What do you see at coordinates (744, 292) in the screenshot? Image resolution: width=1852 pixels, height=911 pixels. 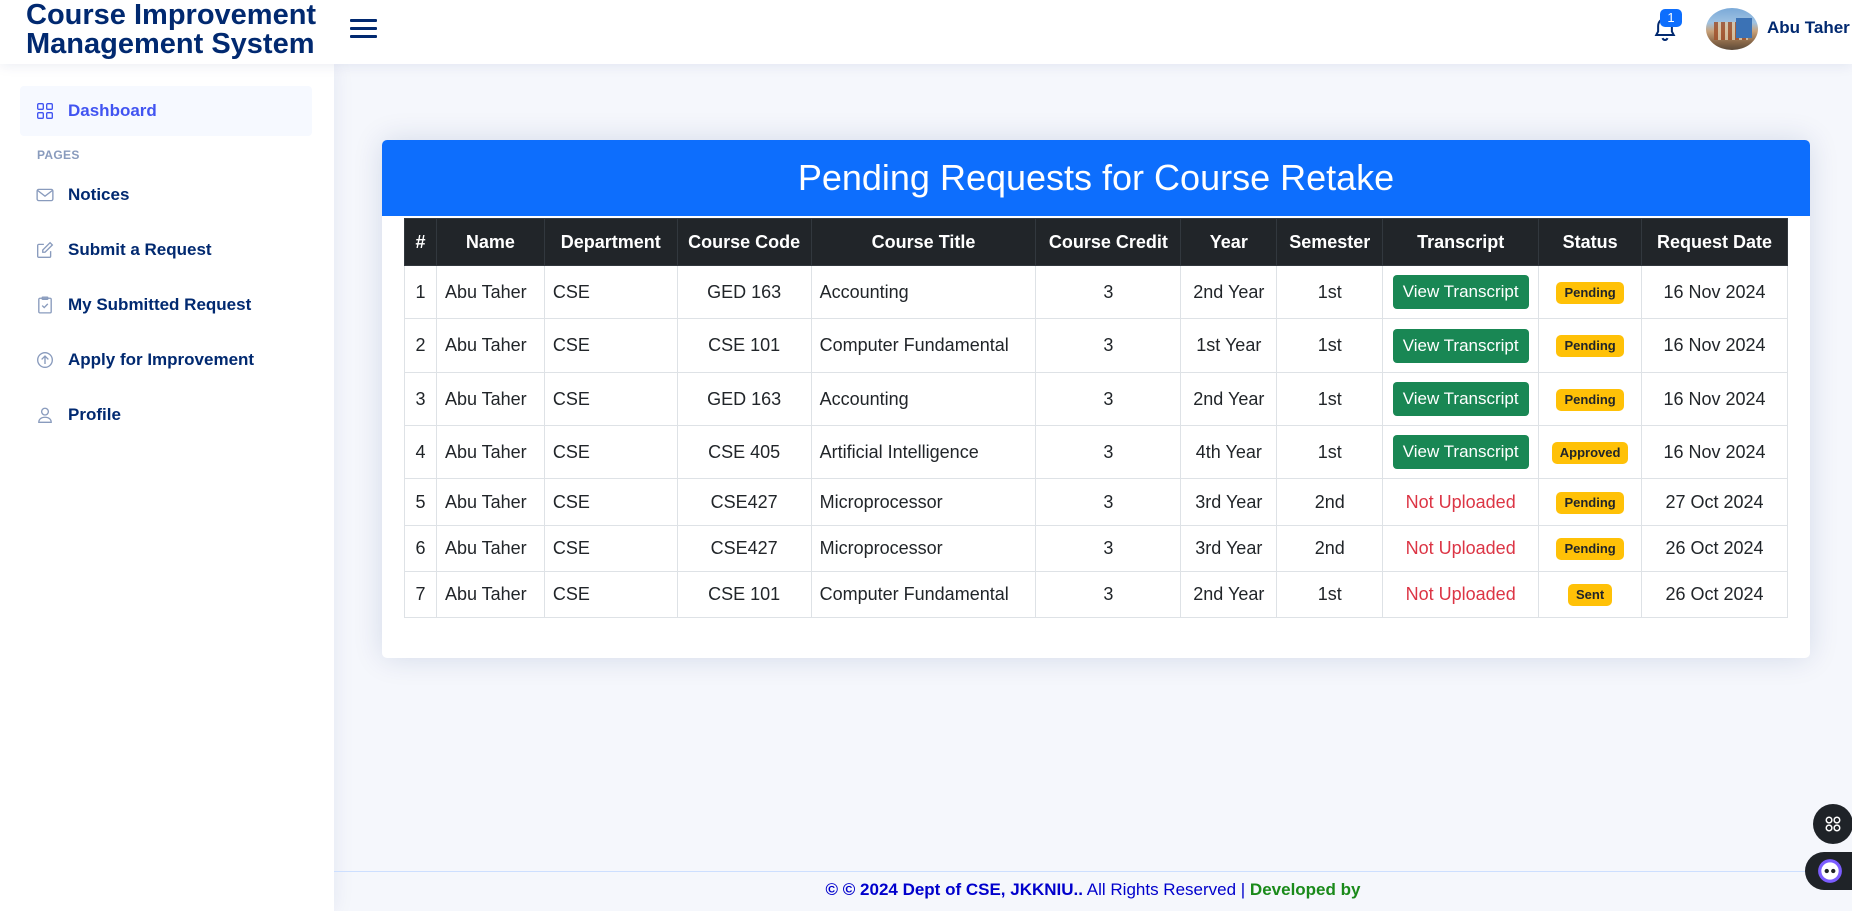 I see `cell-course-code: GED 163` at bounding box center [744, 292].